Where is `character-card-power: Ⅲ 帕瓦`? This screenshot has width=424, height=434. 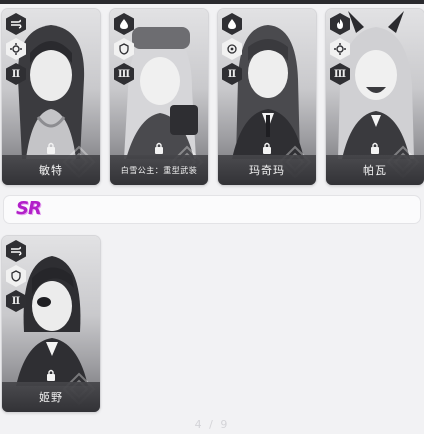
character-card-power: Ⅲ 帕瓦 is located at coordinates (375, 97).